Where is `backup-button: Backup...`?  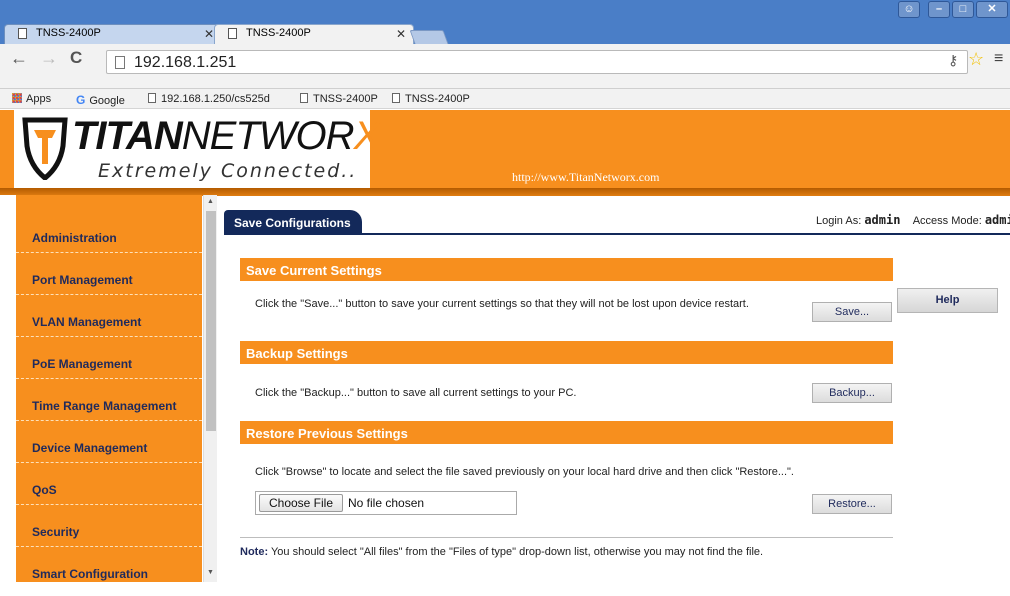 backup-button: Backup... is located at coordinates (852, 393).